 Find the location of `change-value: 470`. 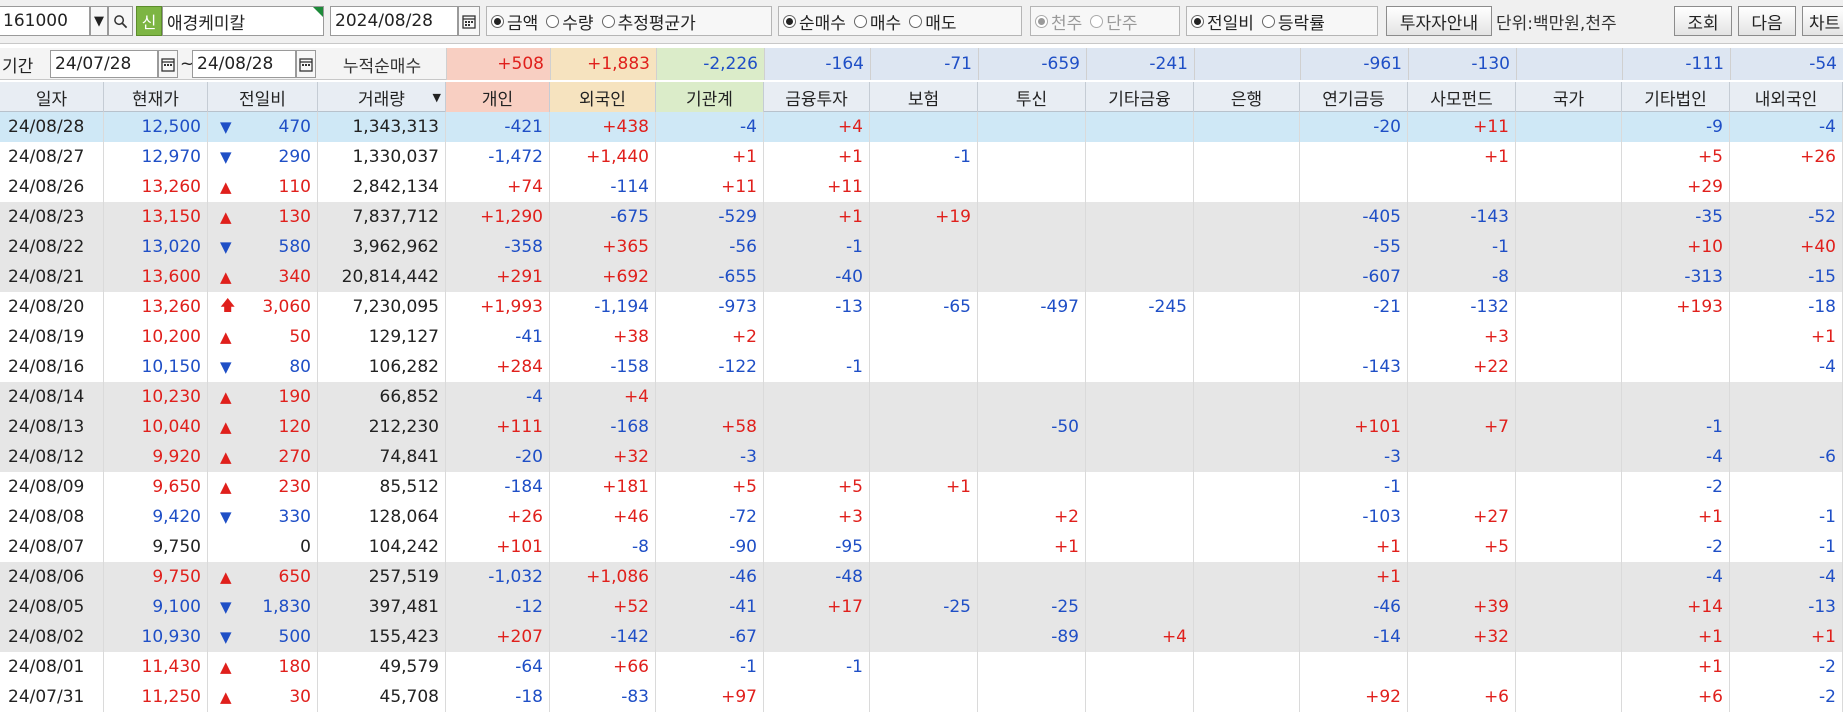

change-value: 470 is located at coordinates (294, 127).